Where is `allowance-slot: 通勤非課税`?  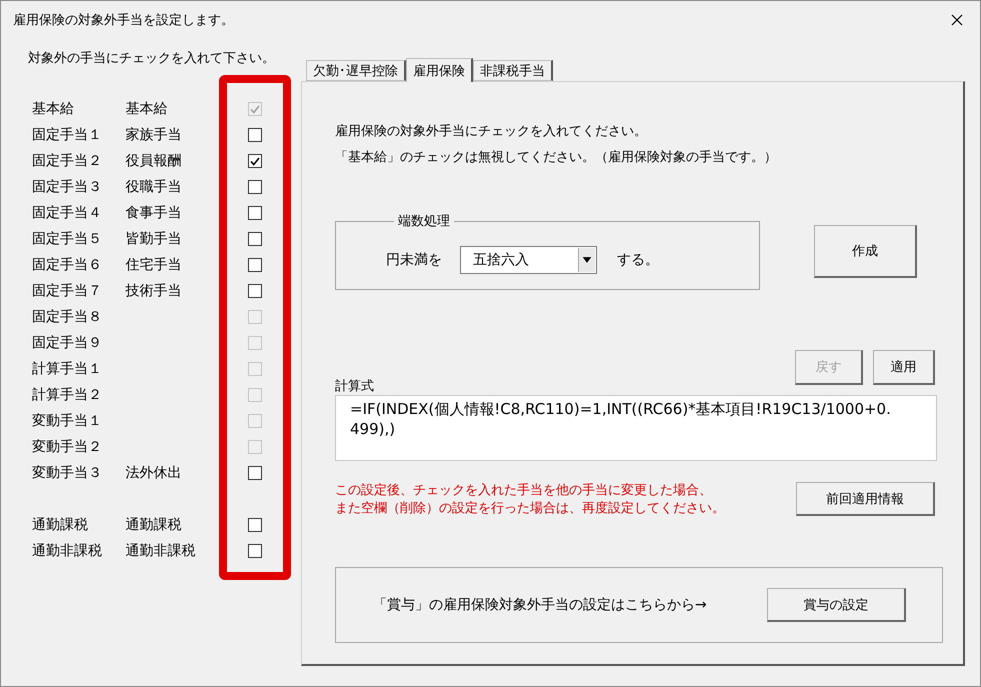 allowance-slot: 通勤非課税 is located at coordinates (79, 551).